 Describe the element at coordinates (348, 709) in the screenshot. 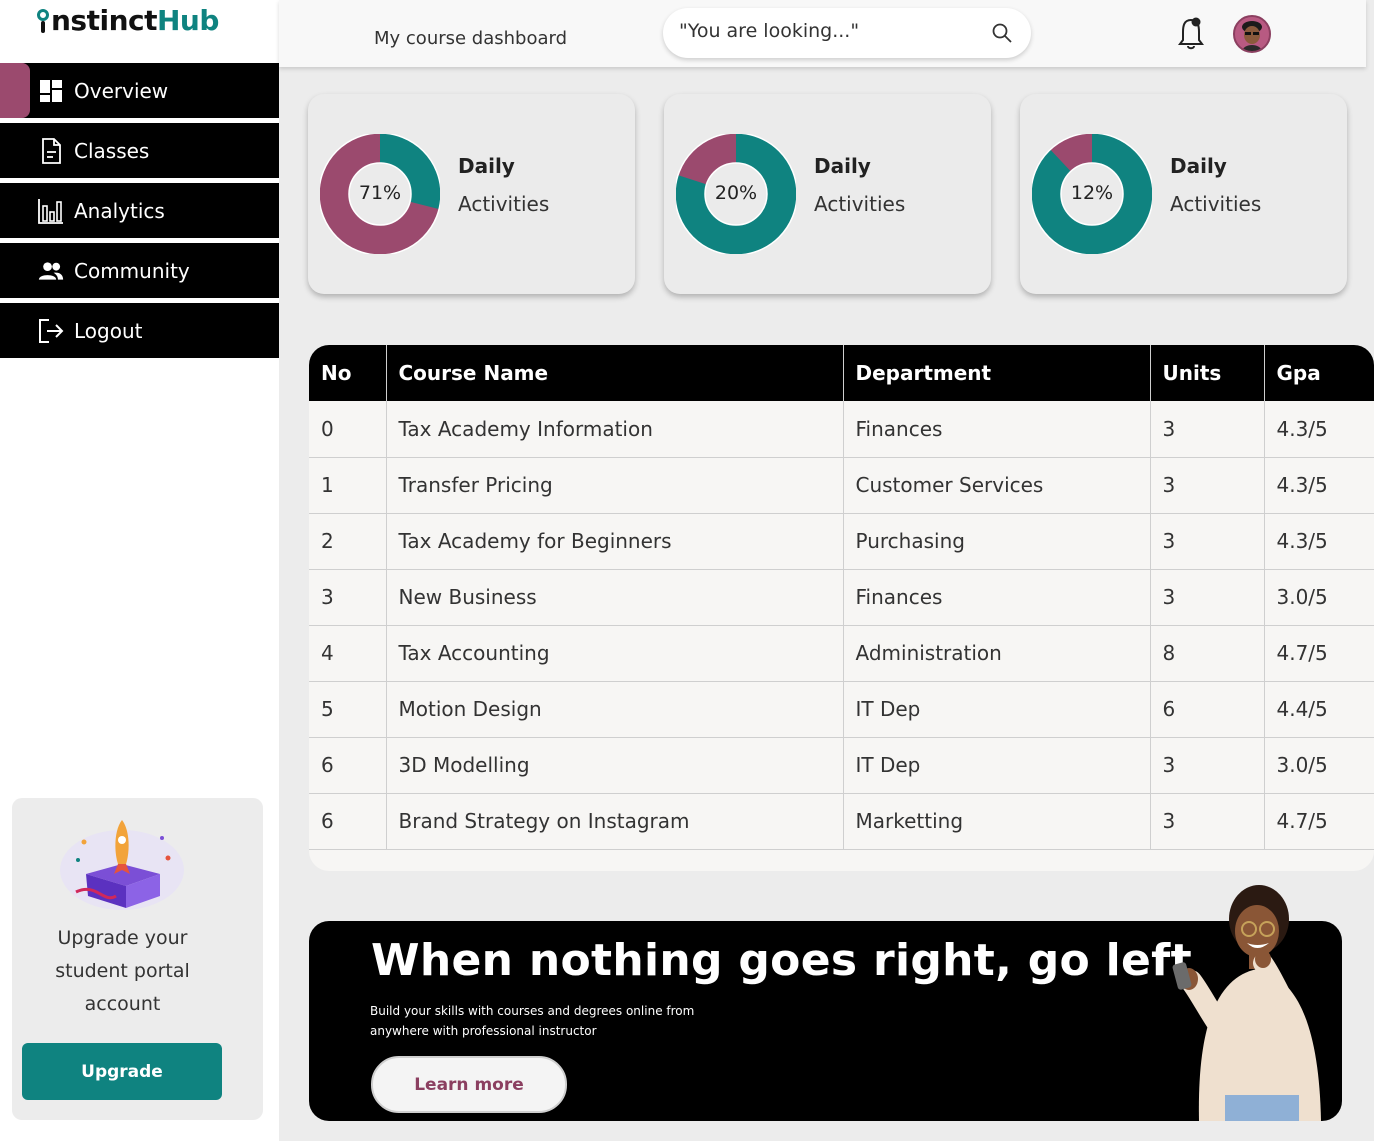

I see `table-cell: 5` at that location.